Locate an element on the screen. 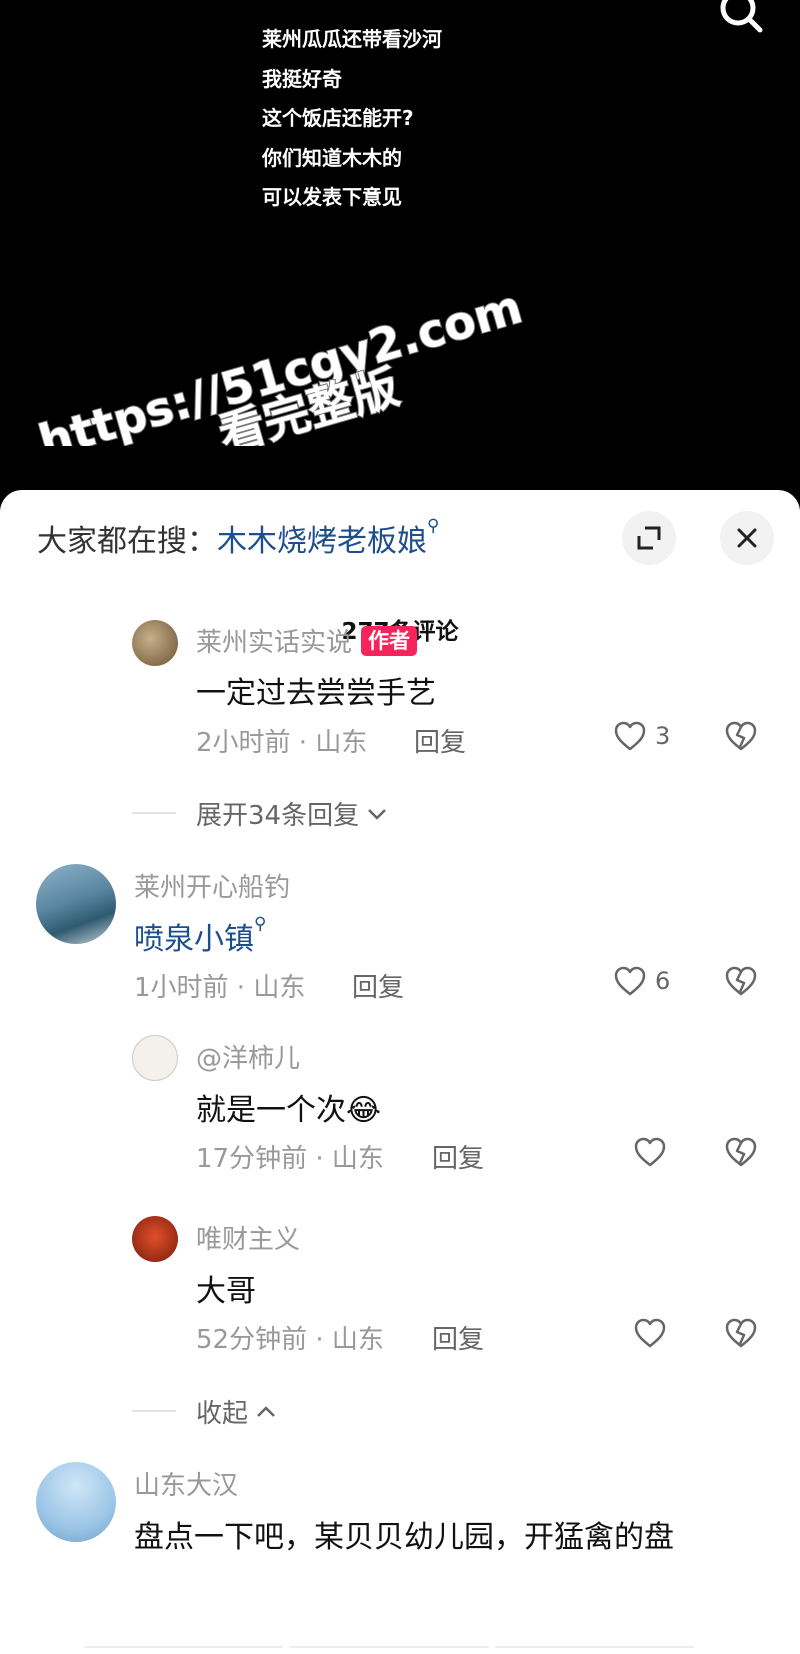 This screenshot has height=1654, width=800. comment-text: 喷泉小镇⚲ is located at coordinates (200, 936).